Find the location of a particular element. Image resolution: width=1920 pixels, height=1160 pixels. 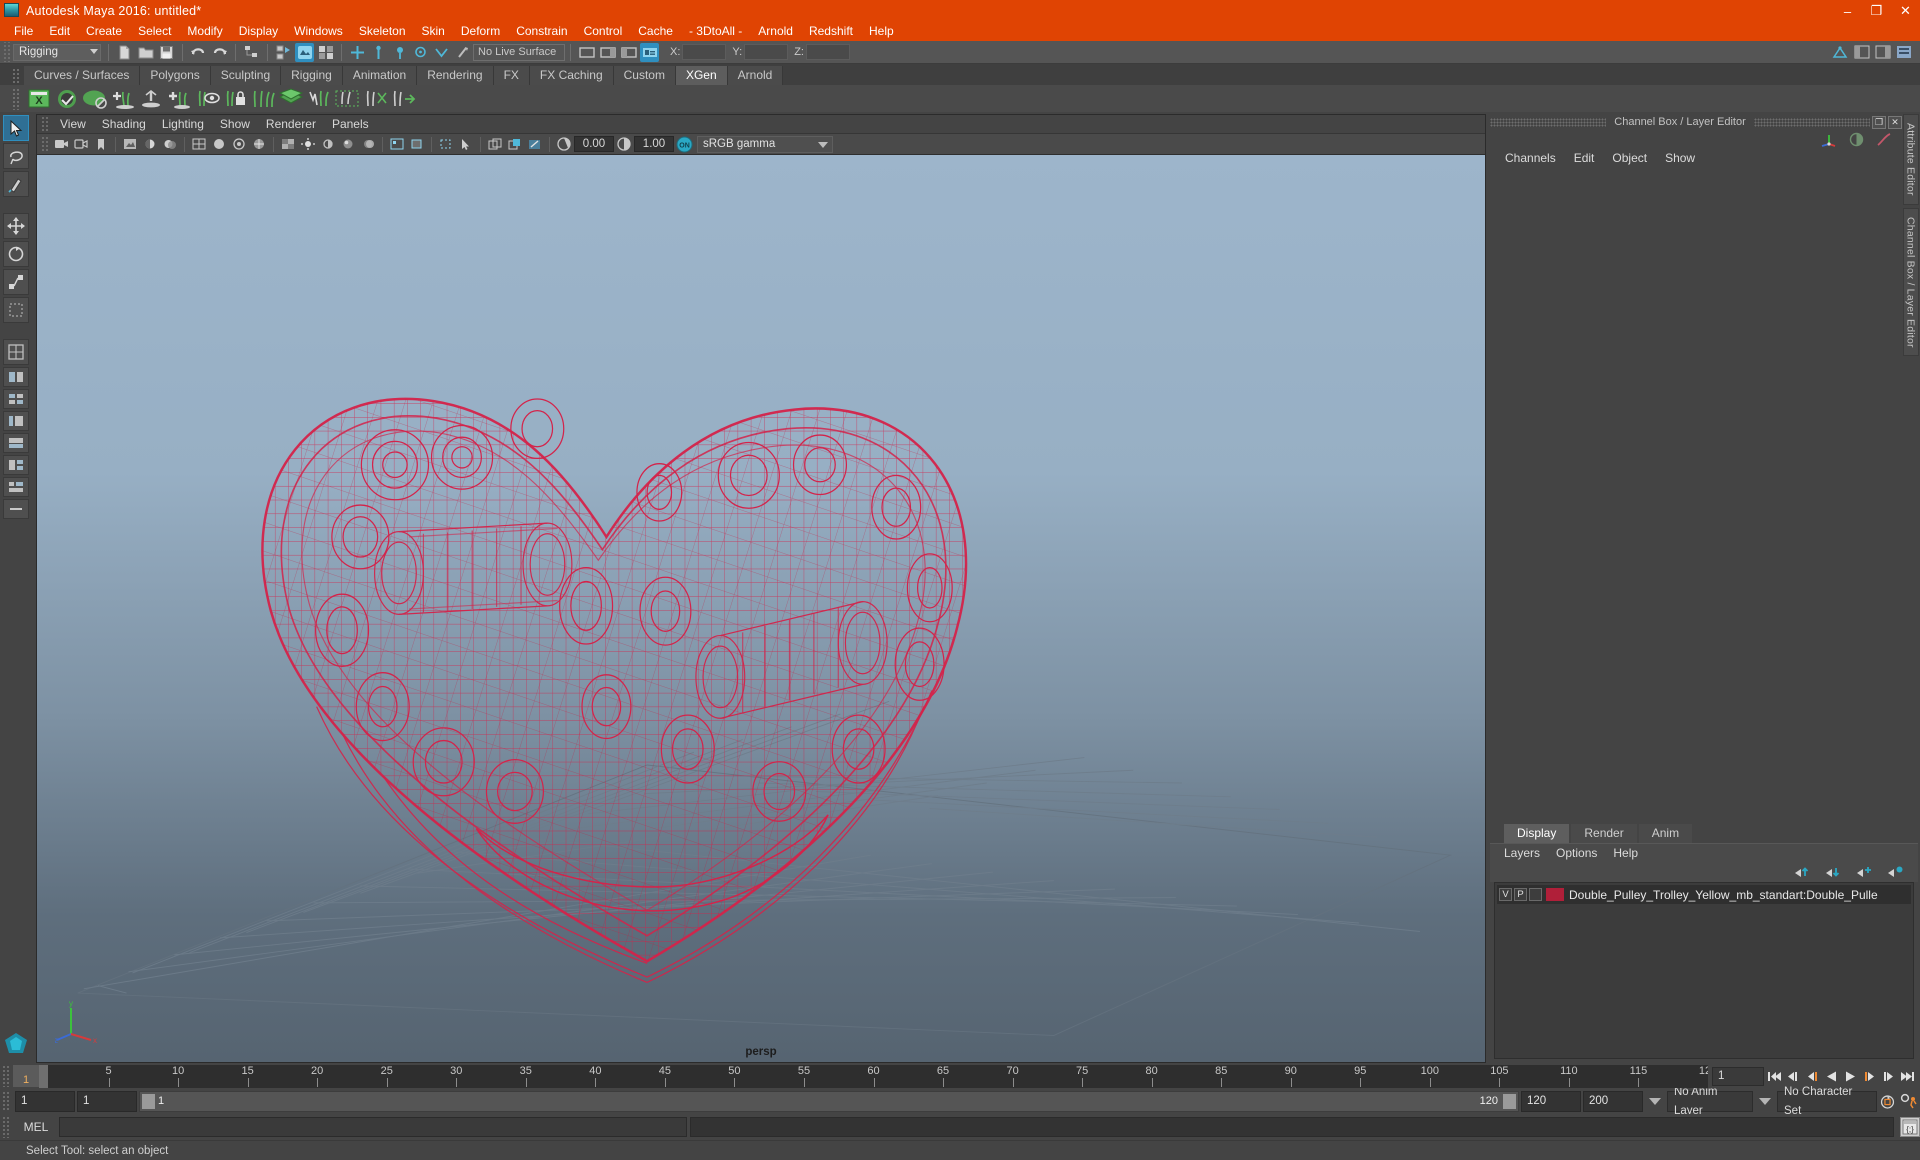

layout-four-pane-icon is located at coordinates (16, 399).